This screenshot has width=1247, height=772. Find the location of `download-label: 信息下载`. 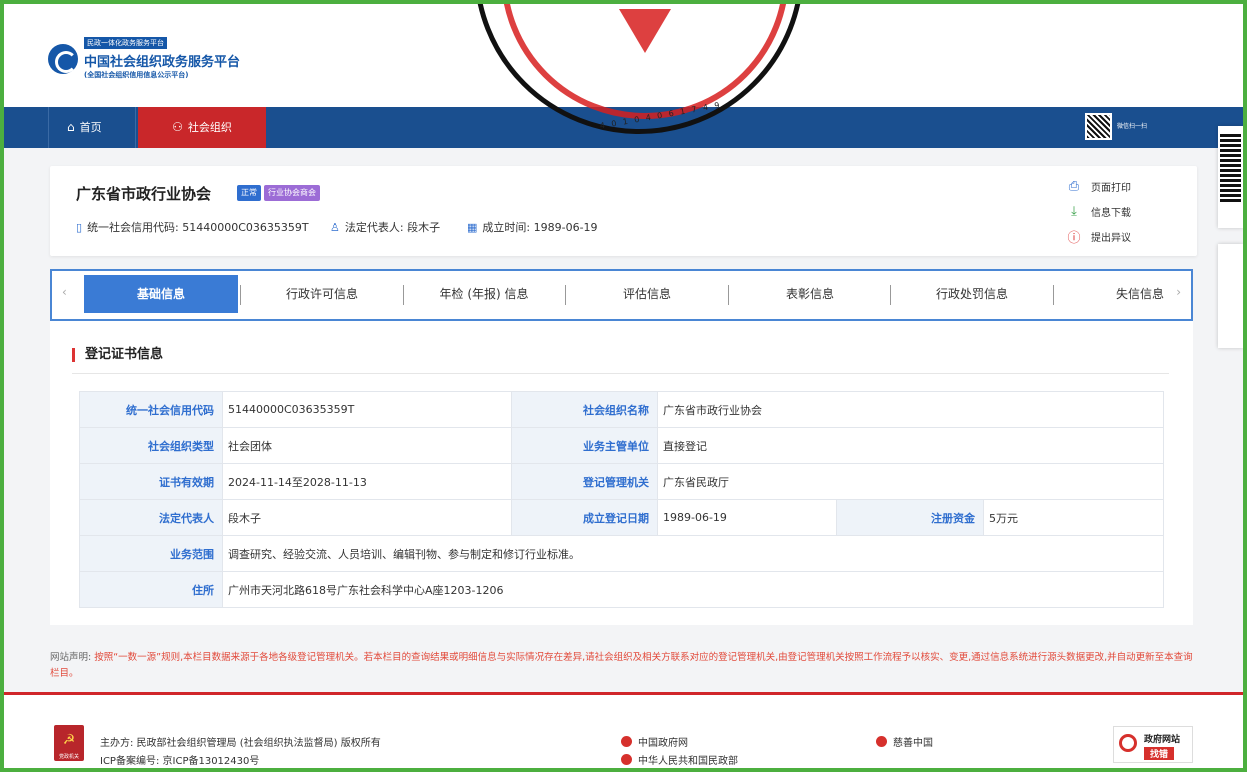

download-label: 信息下载 is located at coordinates (1111, 213).